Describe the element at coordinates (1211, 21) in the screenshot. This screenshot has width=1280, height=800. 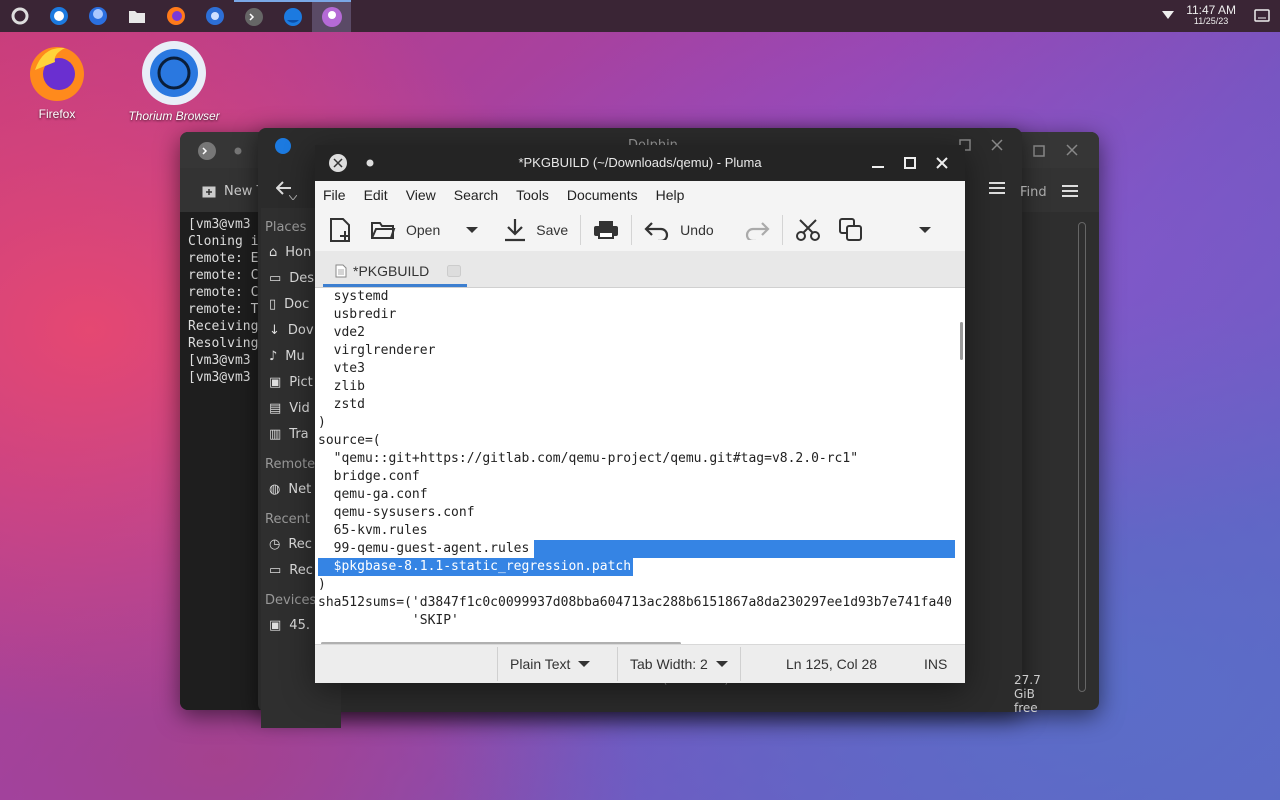
I see `clock-date: 11/25/23` at that location.